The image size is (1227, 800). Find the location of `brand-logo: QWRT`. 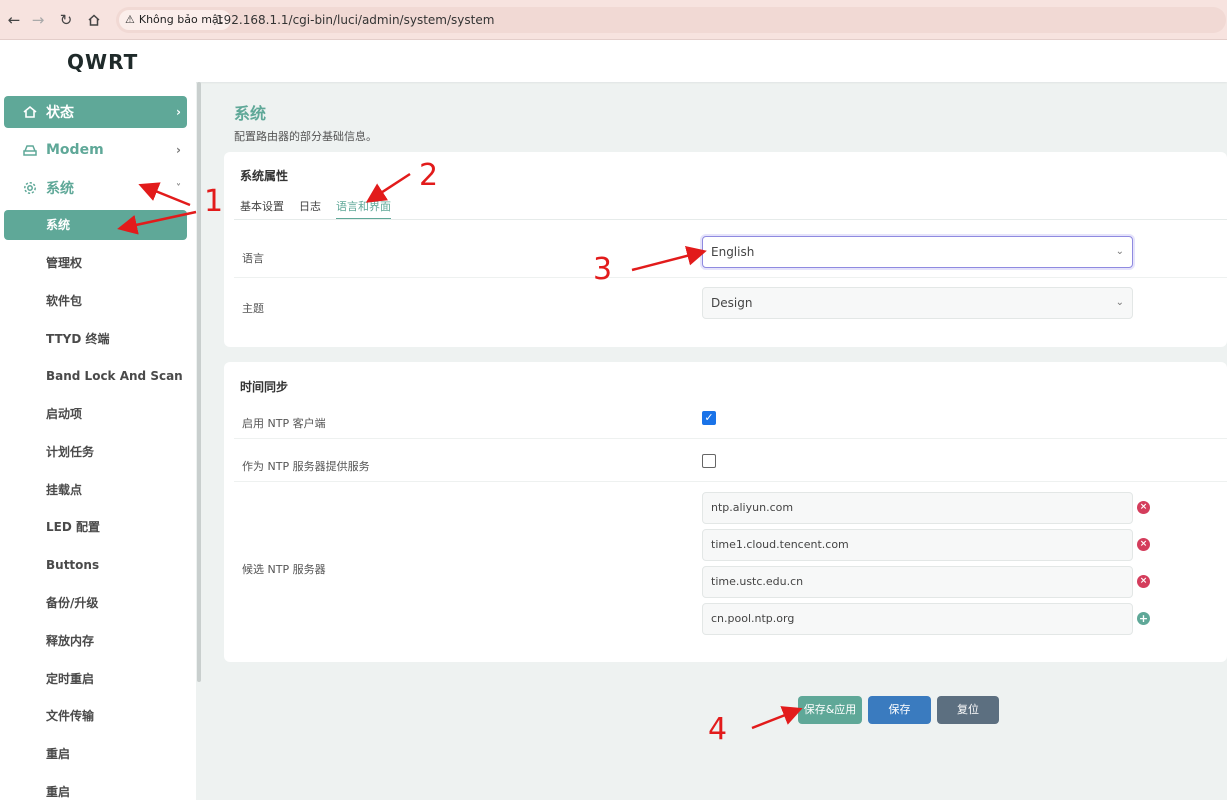

brand-logo: QWRT is located at coordinates (102, 62).